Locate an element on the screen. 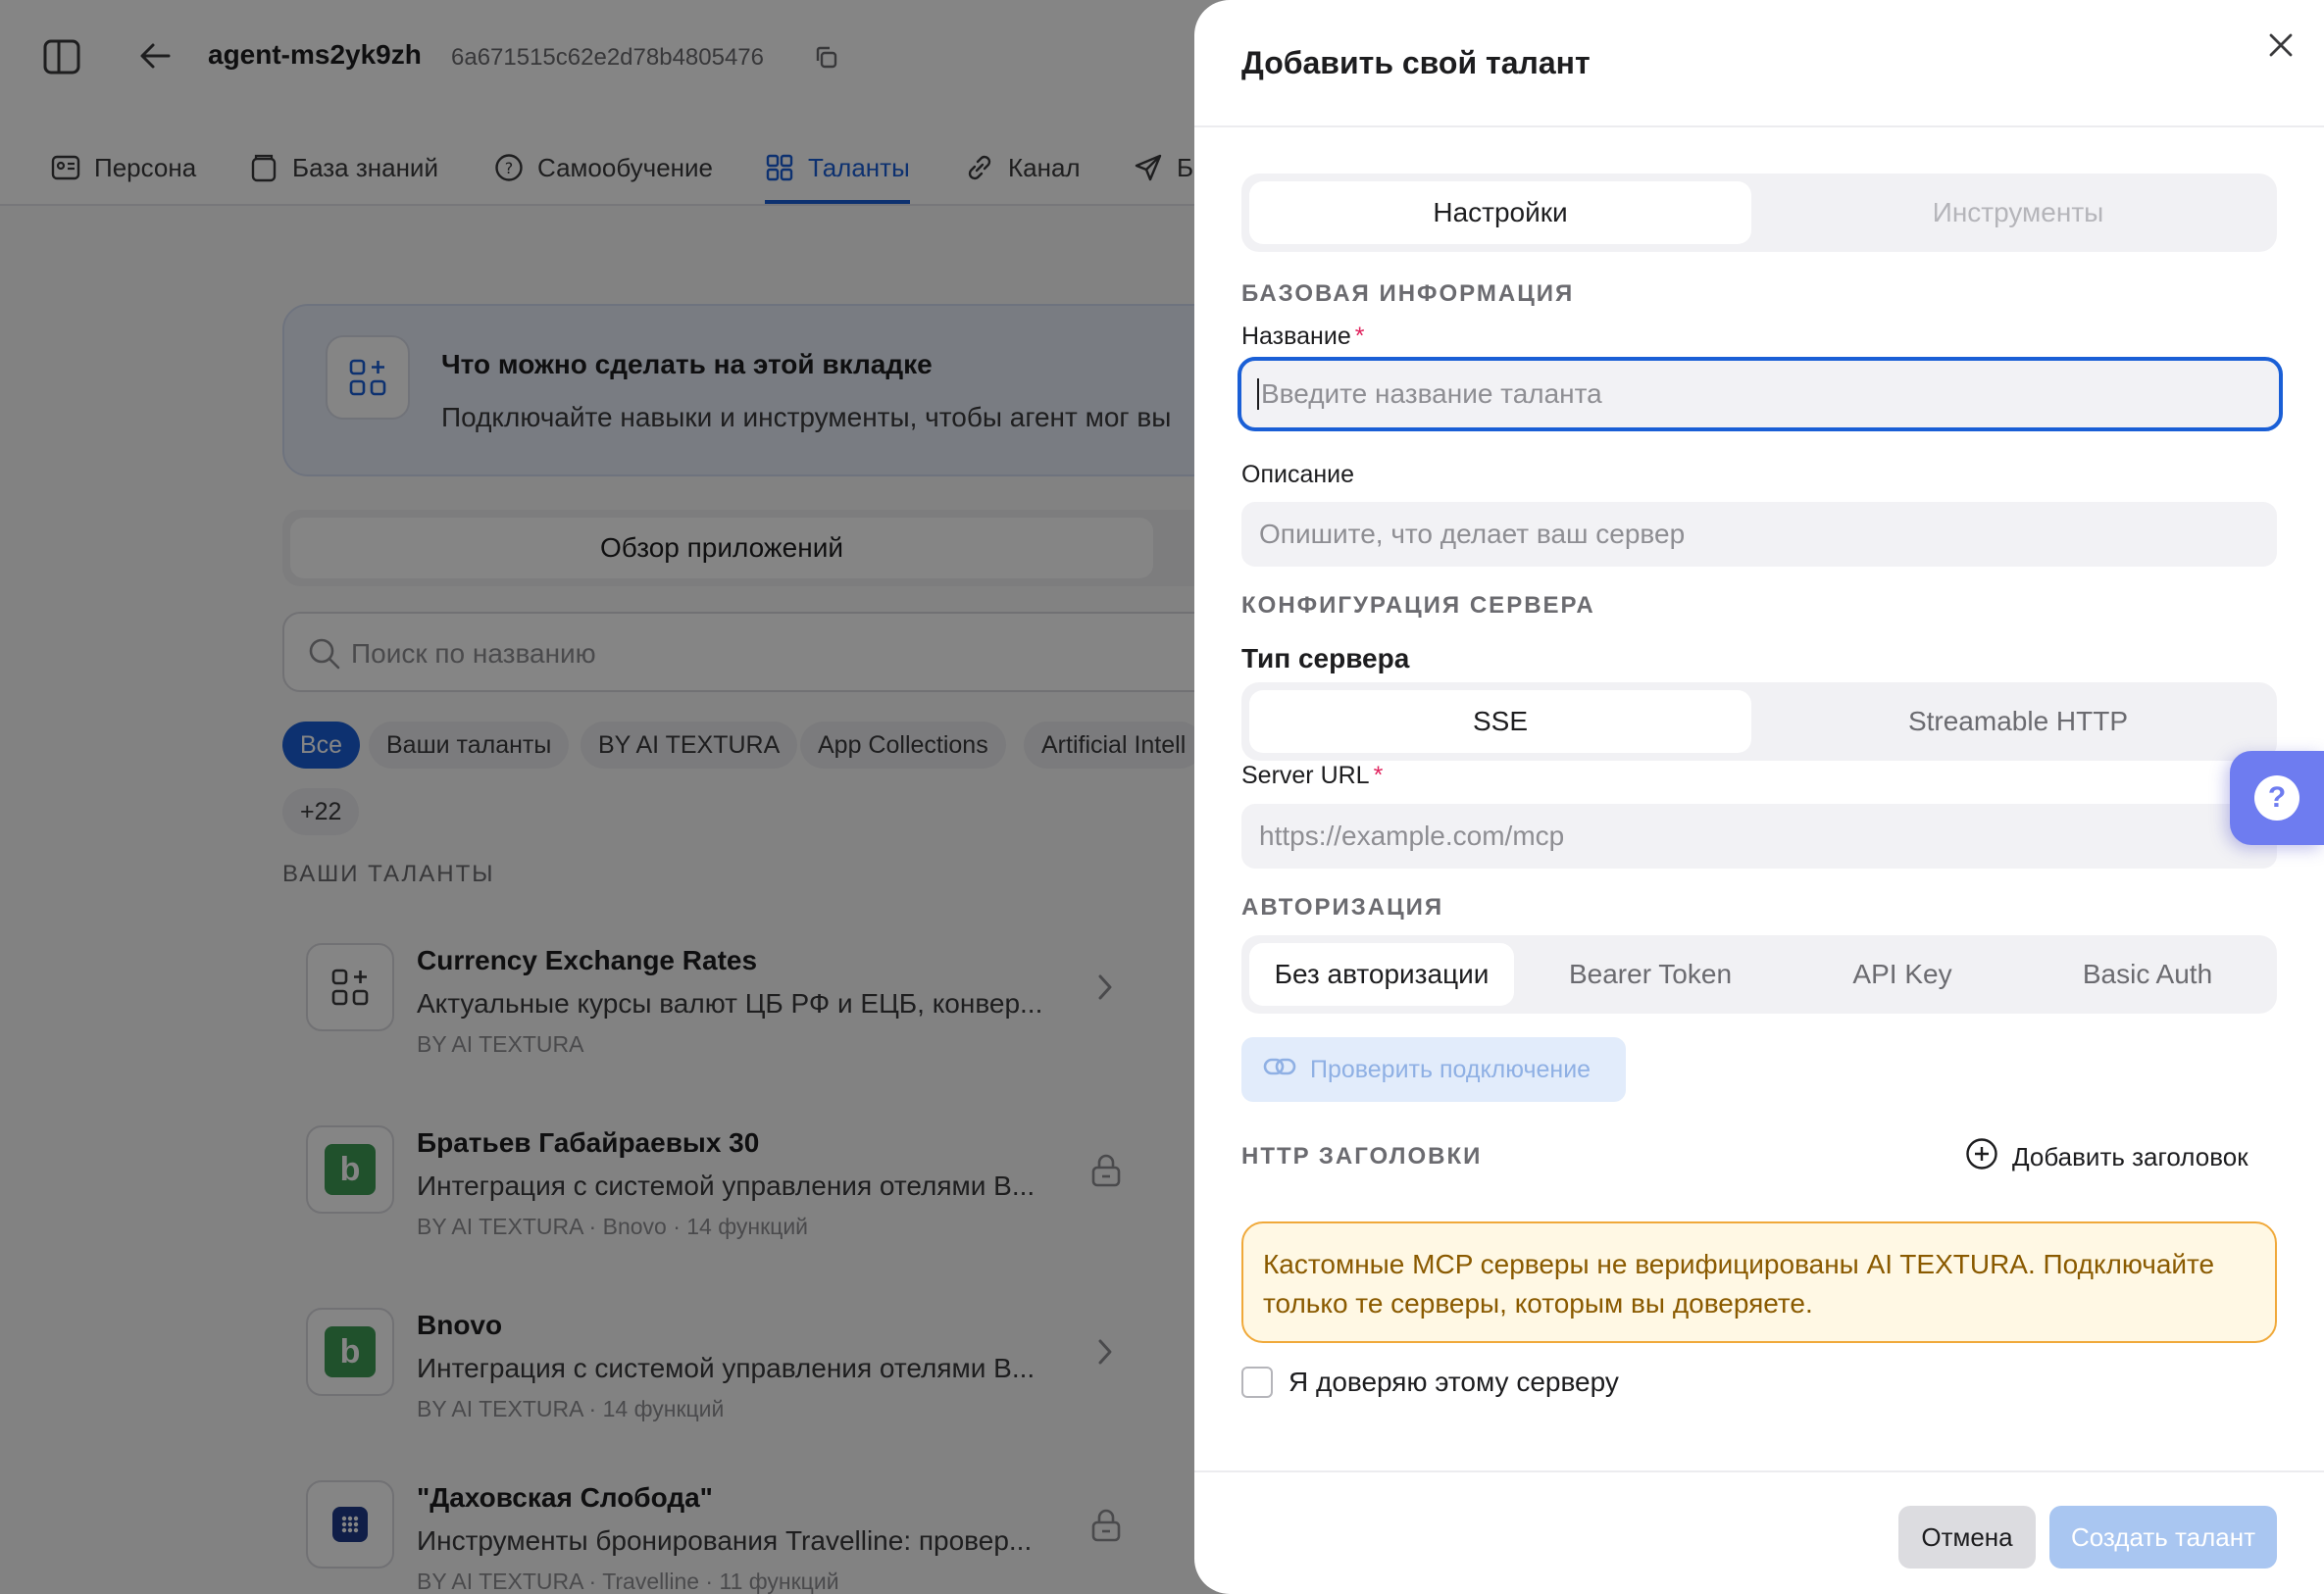 The height and width of the screenshot is (1594, 2324). check-connection-label: Проверить подключение is located at coordinates (1450, 1069).